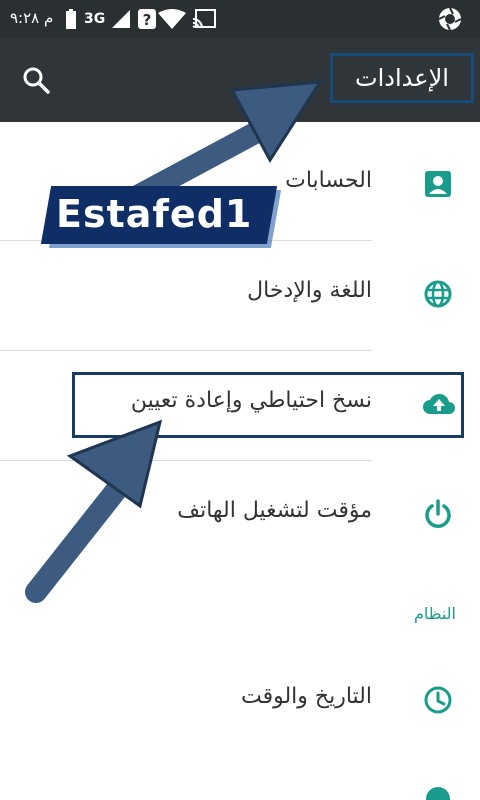  Describe the element at coordinates (221, 145) in the screenshot. I see `arrow-to-title` at that location.